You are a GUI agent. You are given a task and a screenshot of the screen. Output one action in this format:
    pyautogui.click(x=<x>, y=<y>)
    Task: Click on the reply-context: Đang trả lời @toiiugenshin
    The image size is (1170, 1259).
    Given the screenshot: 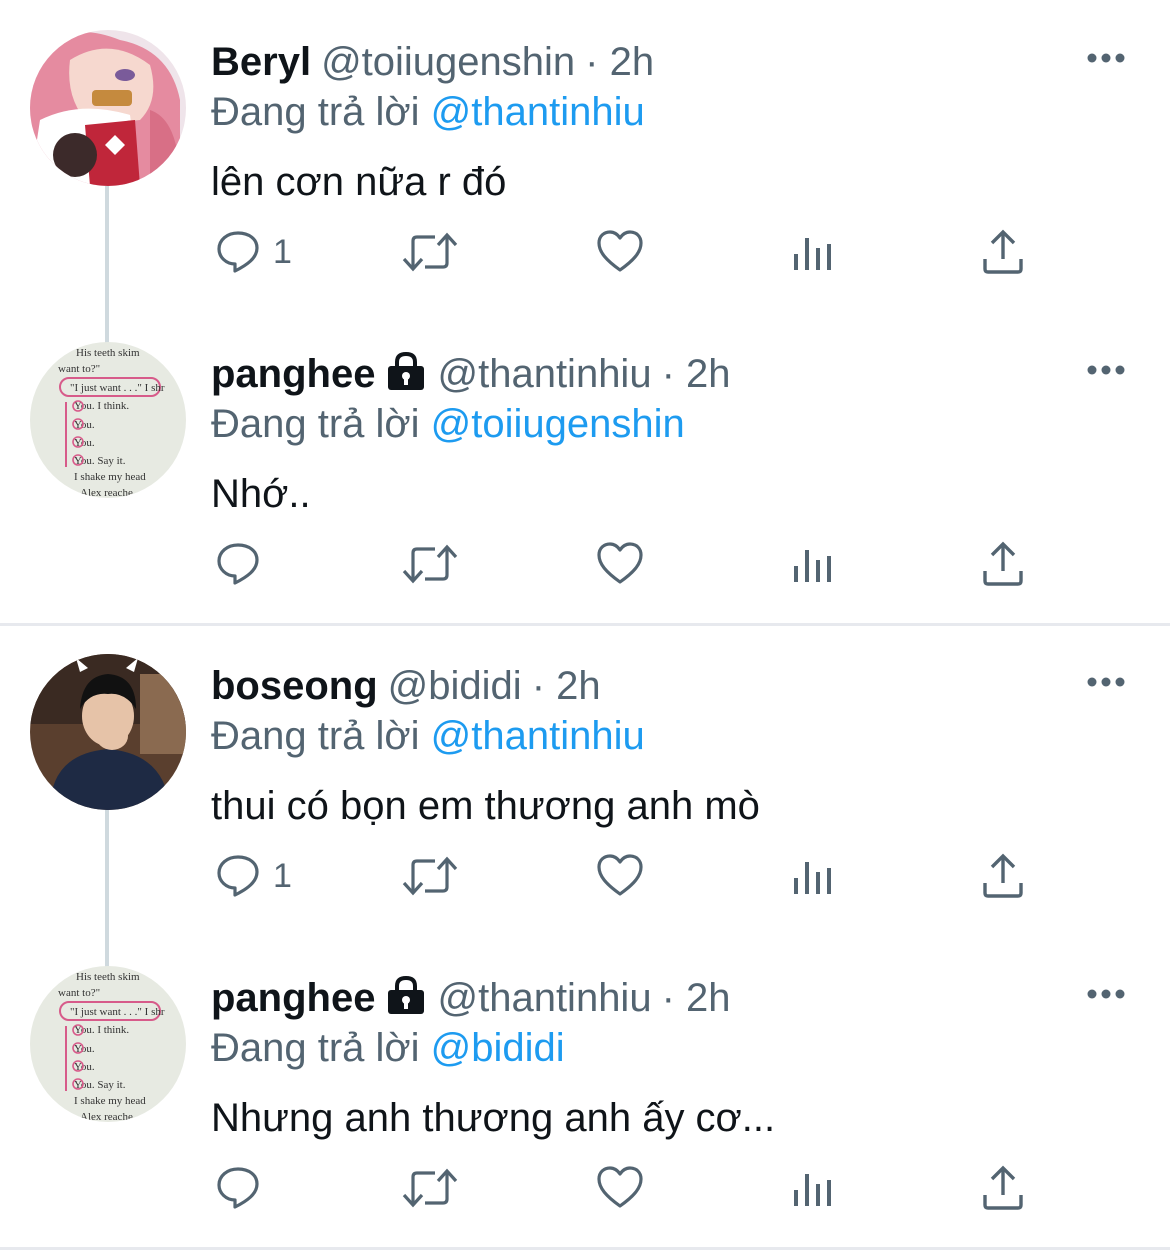 What is the action you would take?
    pyautogui.click(x=448, y=424)
    